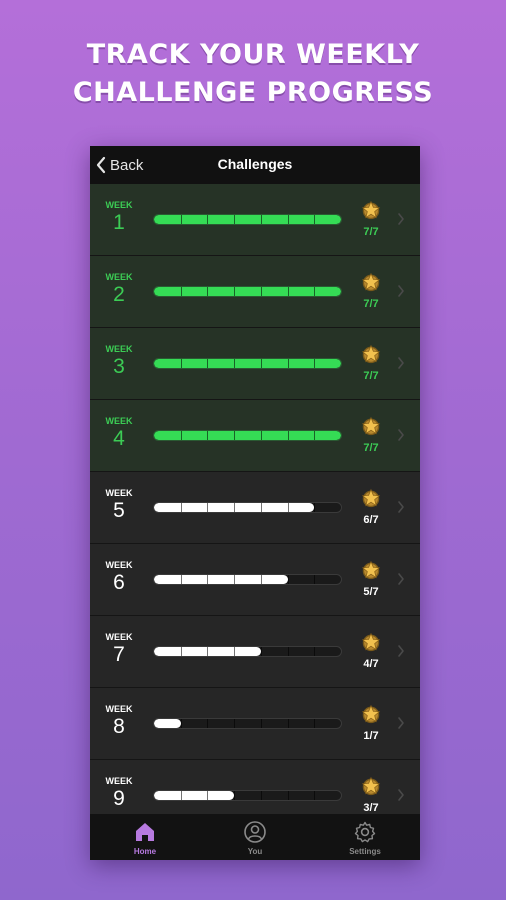 Image resolution: width=506 pixels, height=900 pixels. I want to click on headline-line-1: TRACK YOUR WEEKLY, so click(253, 54).